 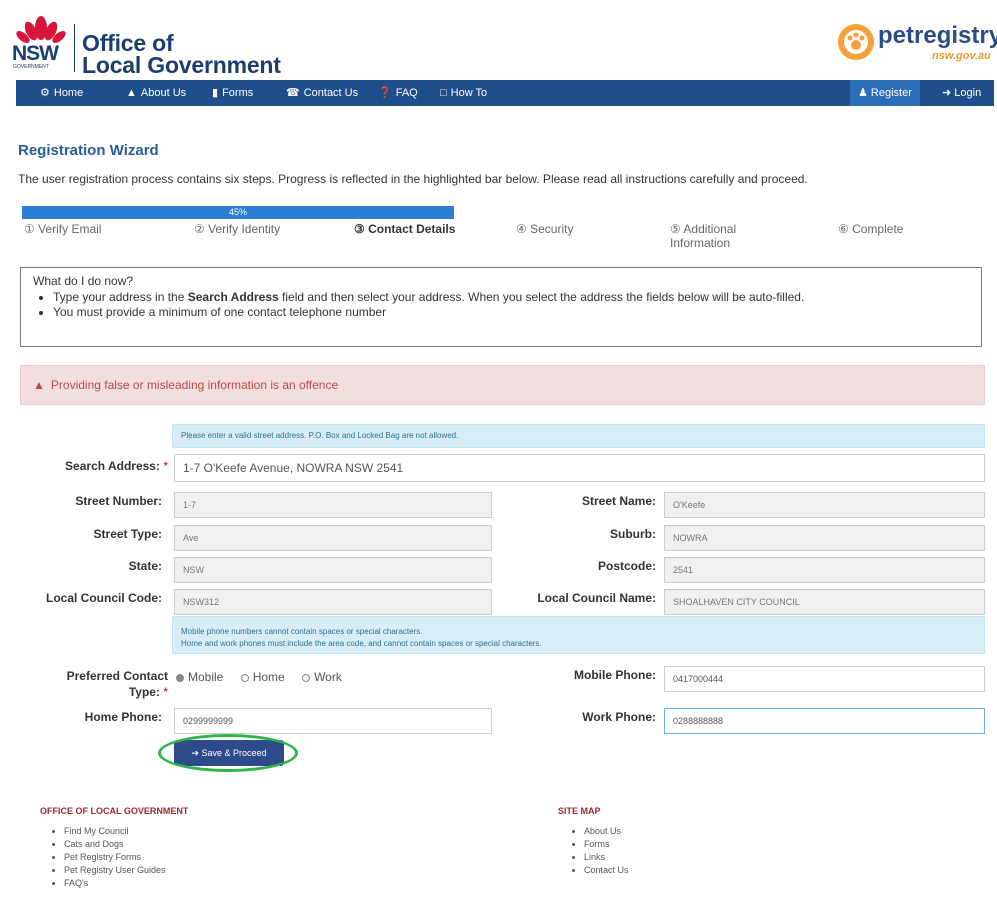 I want to click on bank-icon: ▲, so click(x=131, y=93).